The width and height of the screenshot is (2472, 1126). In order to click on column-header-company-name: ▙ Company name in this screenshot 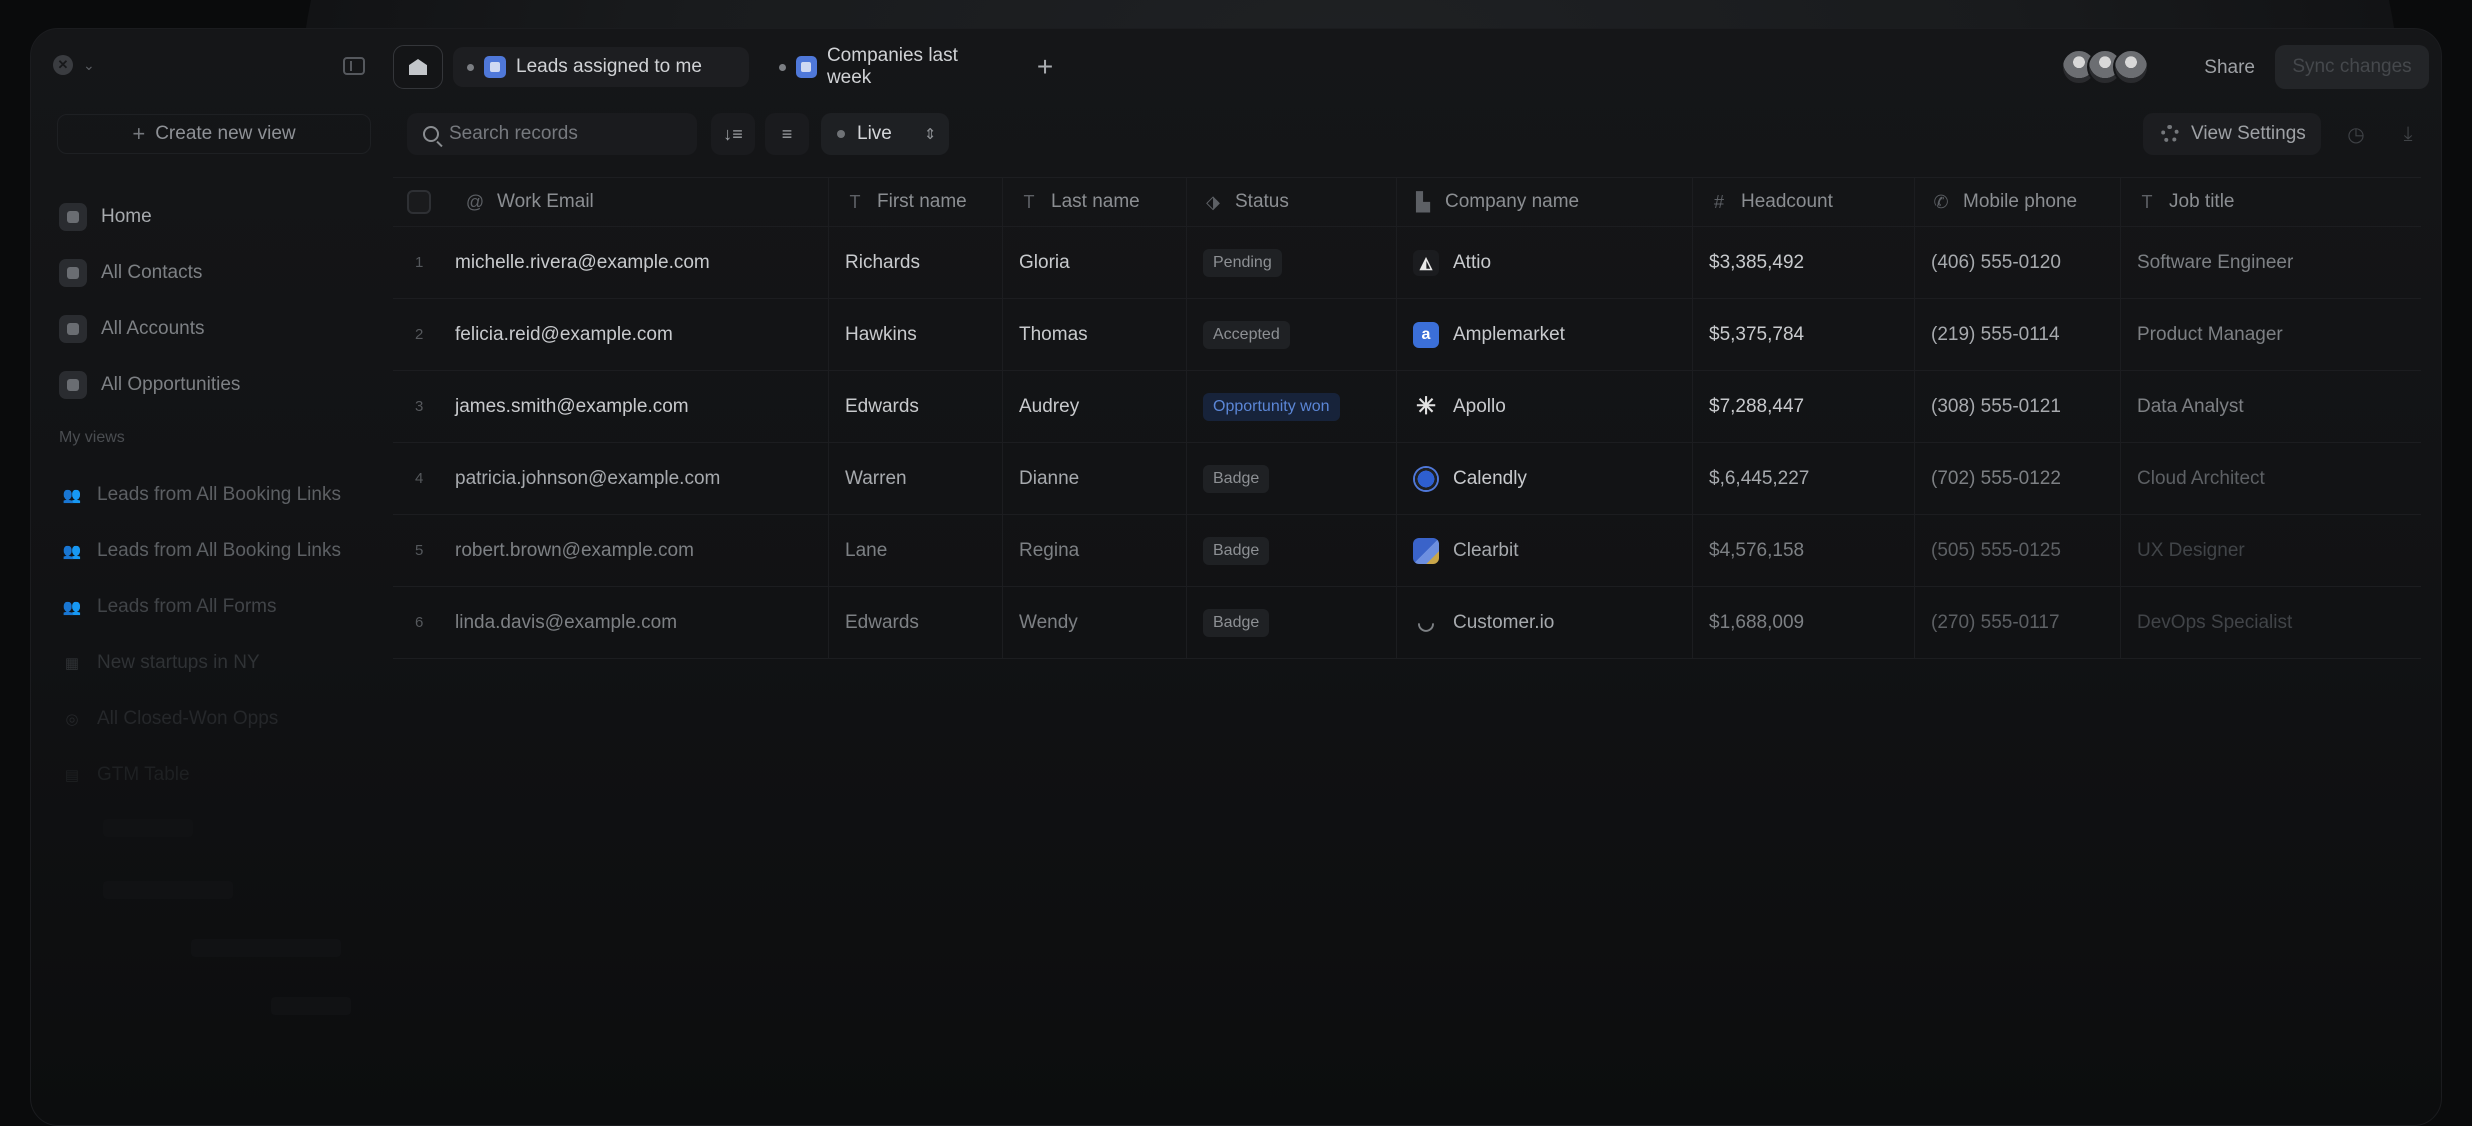, I will do `click(1545, 202)`.